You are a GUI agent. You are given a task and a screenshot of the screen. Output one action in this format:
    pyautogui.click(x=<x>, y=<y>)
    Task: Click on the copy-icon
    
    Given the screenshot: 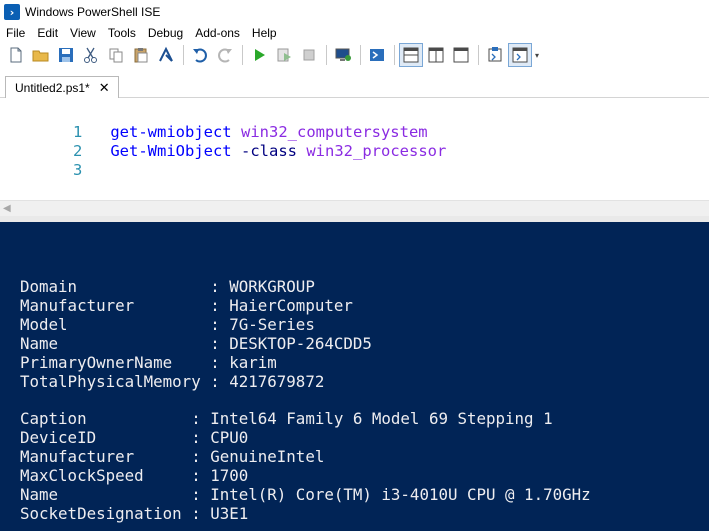 What is the action you would take?
    pyautogui.click(x=116, y=55)
    